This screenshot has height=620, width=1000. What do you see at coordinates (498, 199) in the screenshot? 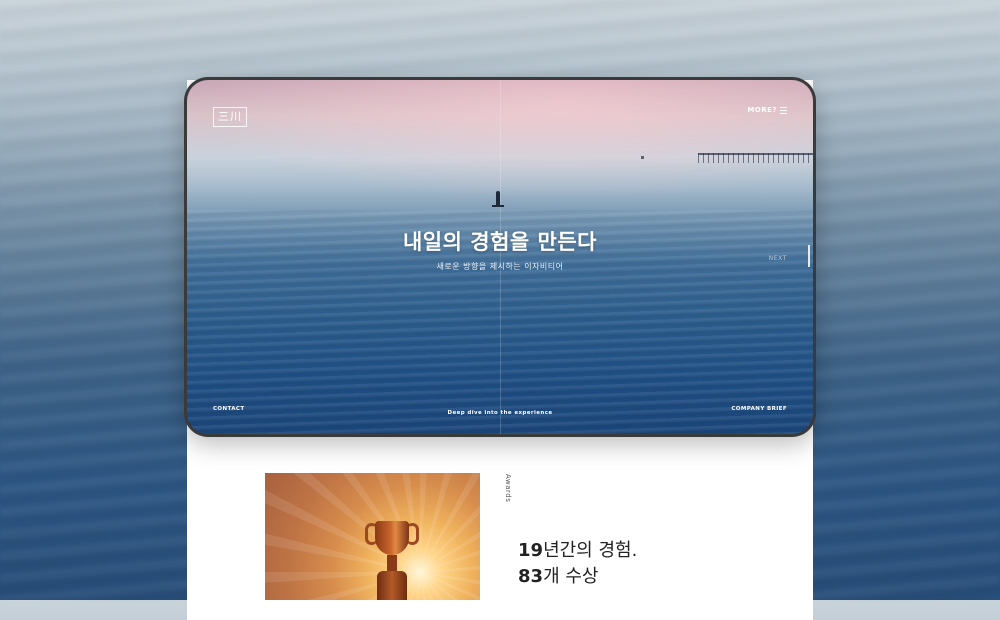
I see `paddleboarder-silhouette` at bounding box center [498, 199].